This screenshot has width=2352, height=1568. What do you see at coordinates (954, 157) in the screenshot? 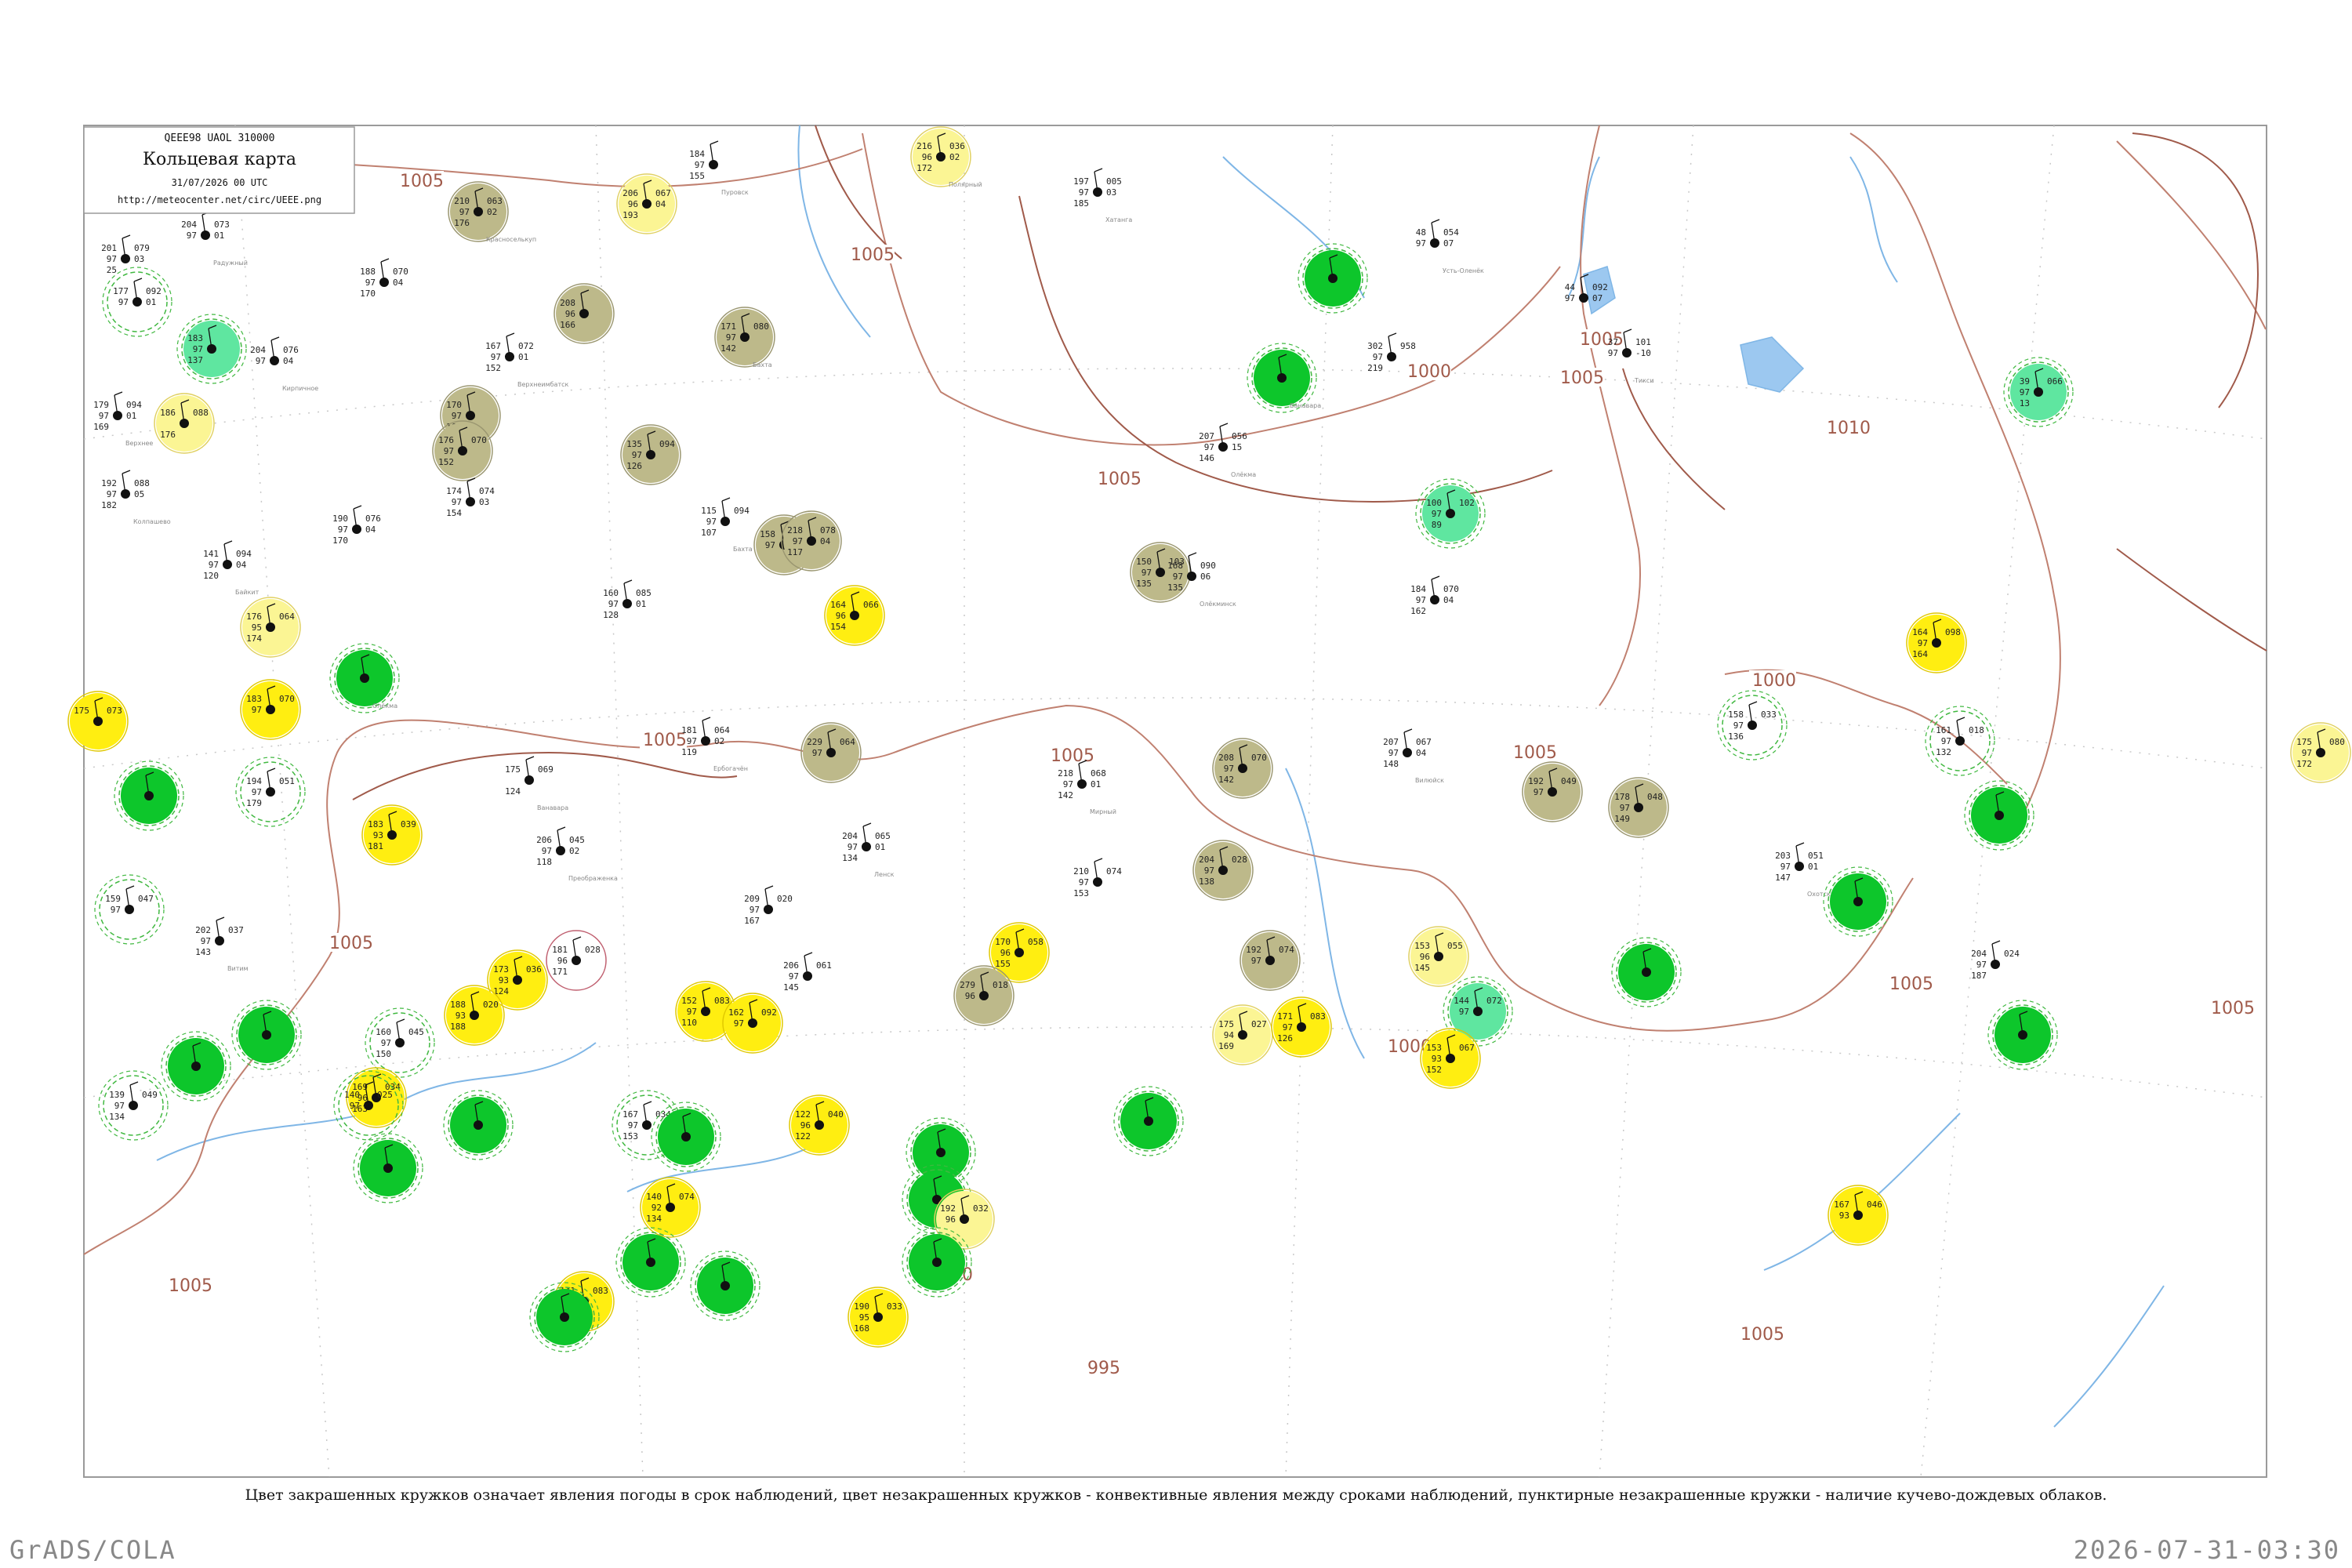
I see `station-tendency: 02` at bounding box center [954, 157].